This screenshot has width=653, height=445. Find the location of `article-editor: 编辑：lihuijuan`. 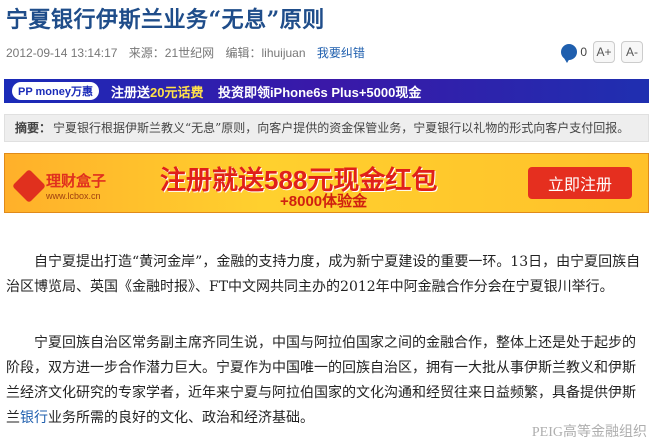

article-editor: 编辑：lihuijuan is located at coordinates (265, 53).